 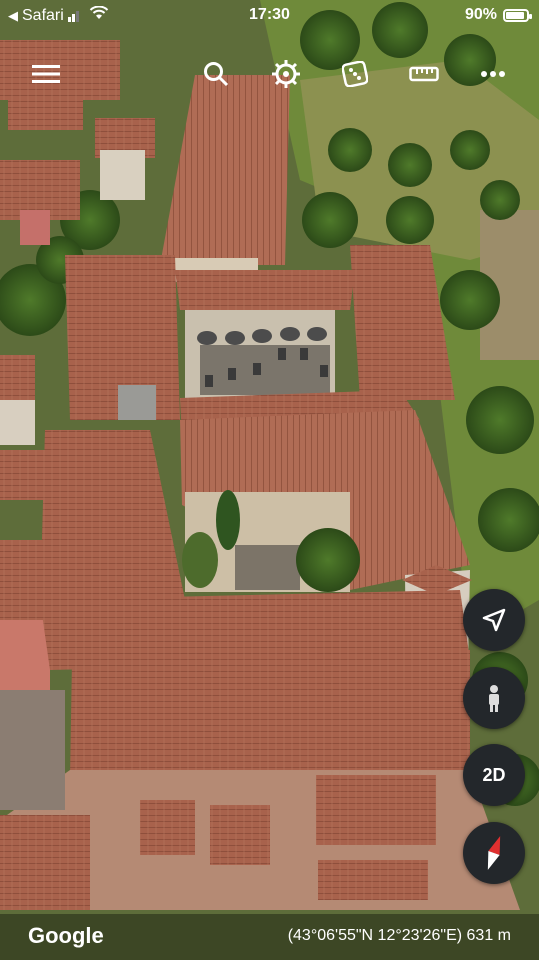 I want to click on menu-icon, so click(x=46, y=74).